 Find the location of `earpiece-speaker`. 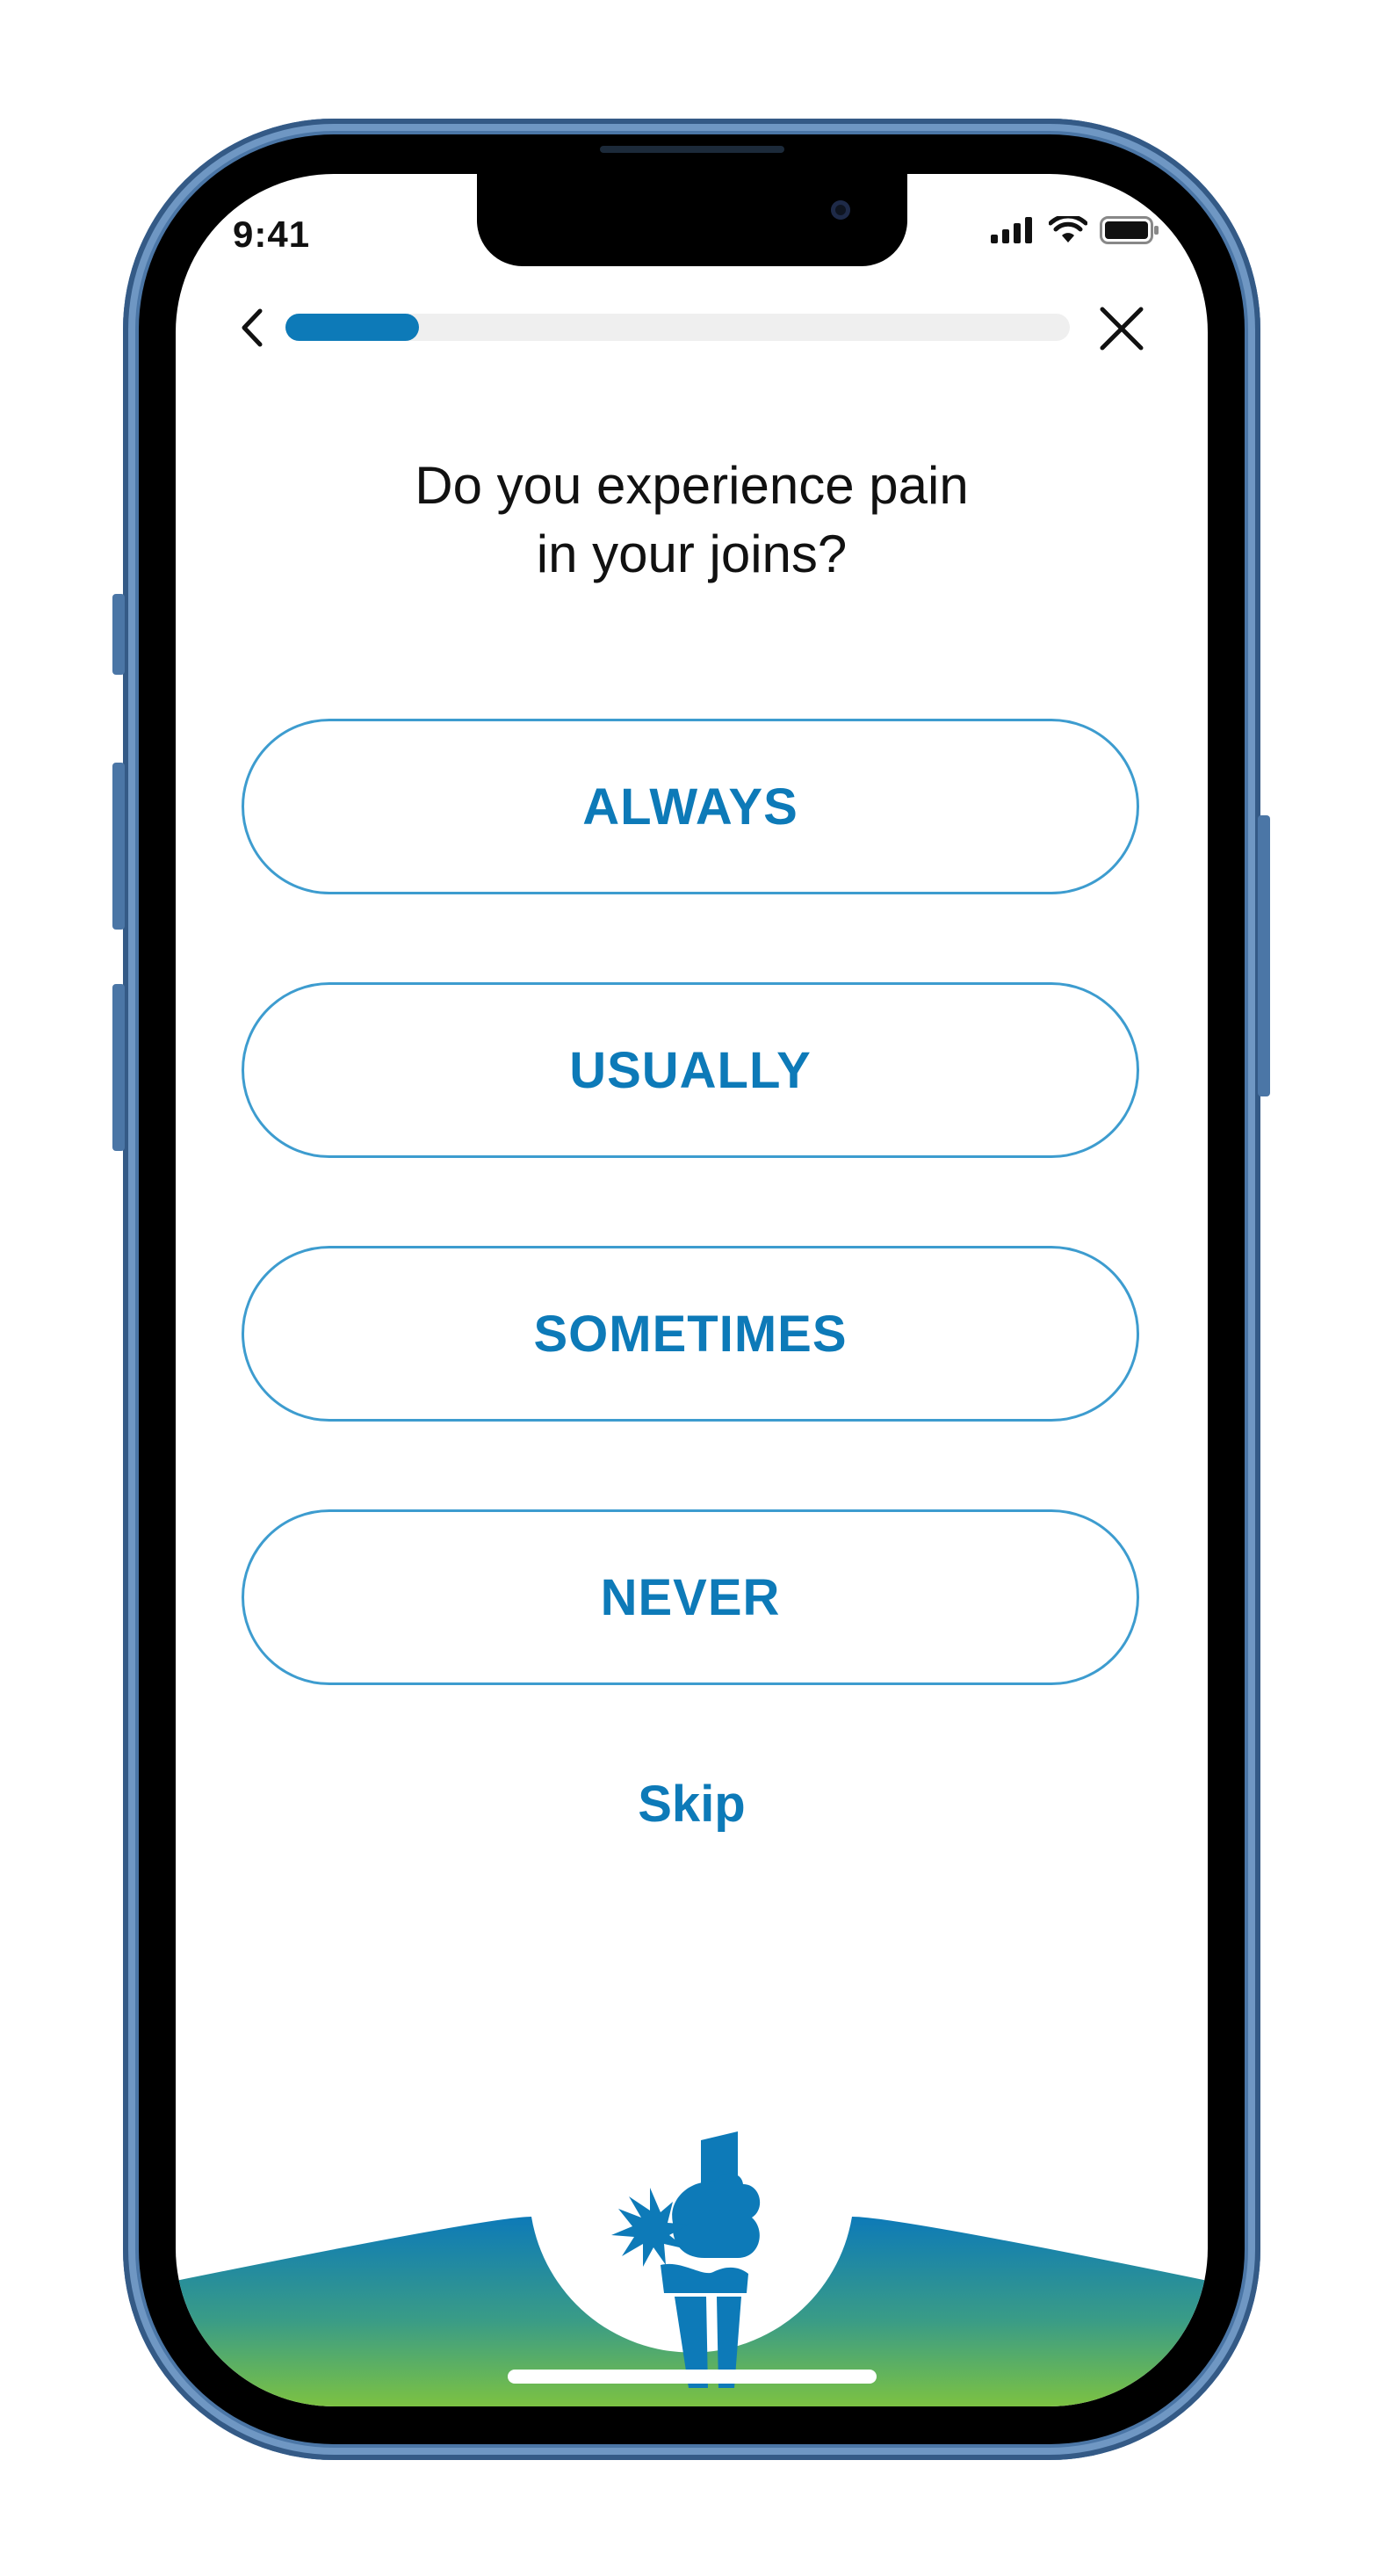

earpiece-speaker is located at coordinates (692, 149).